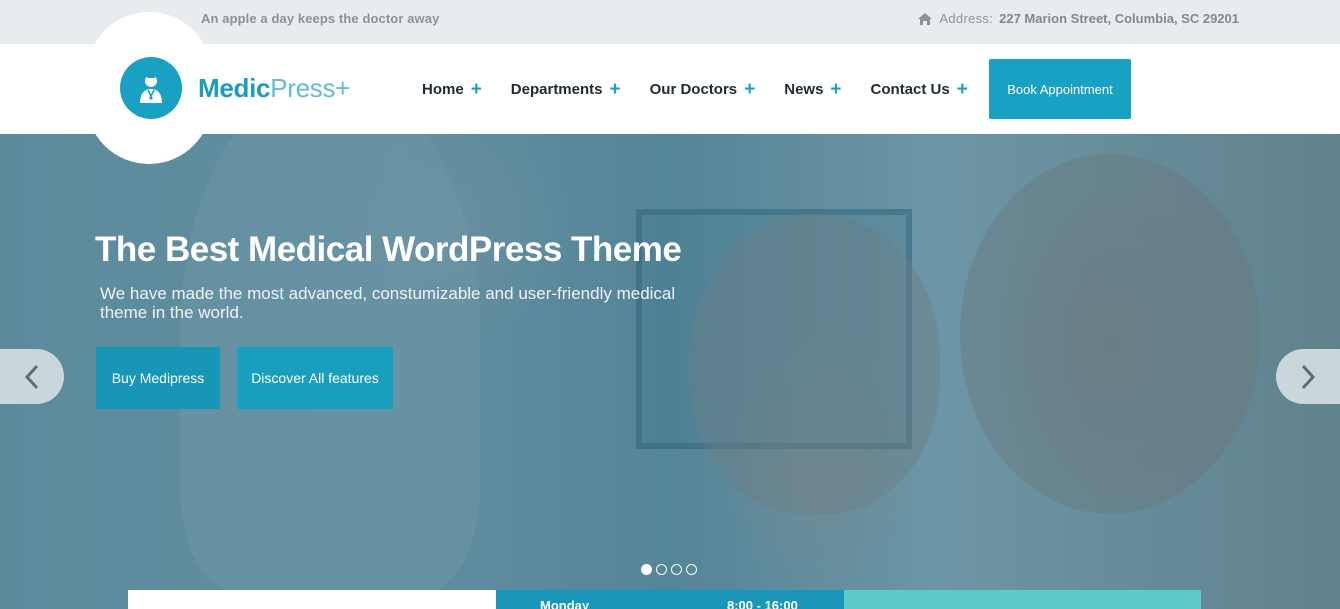  I want to click on book-appointment-button: Book Appointment, so click(1060, 89).